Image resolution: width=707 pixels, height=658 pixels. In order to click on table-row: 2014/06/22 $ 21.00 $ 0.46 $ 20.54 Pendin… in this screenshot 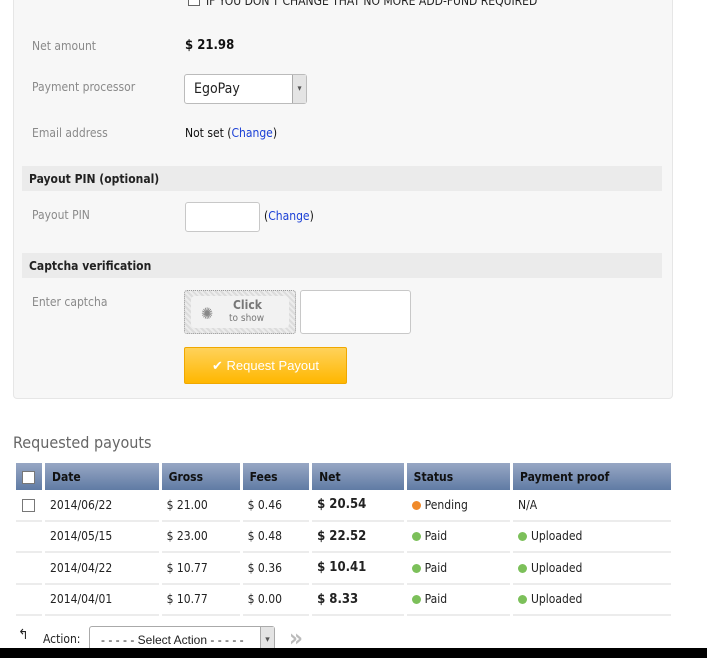, I will do `click(343, 506)`.